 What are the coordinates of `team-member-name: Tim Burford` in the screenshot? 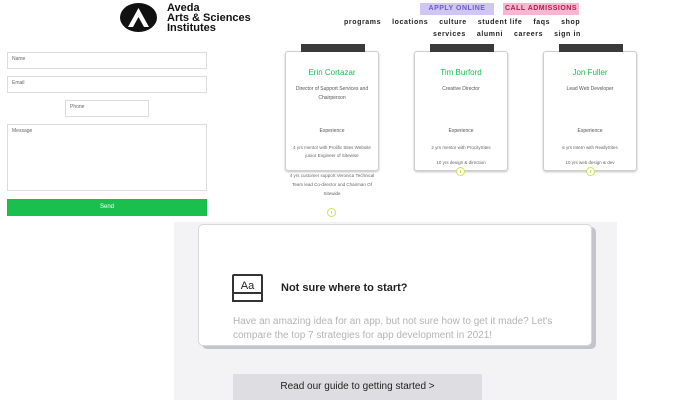 It's located at (461, 72).